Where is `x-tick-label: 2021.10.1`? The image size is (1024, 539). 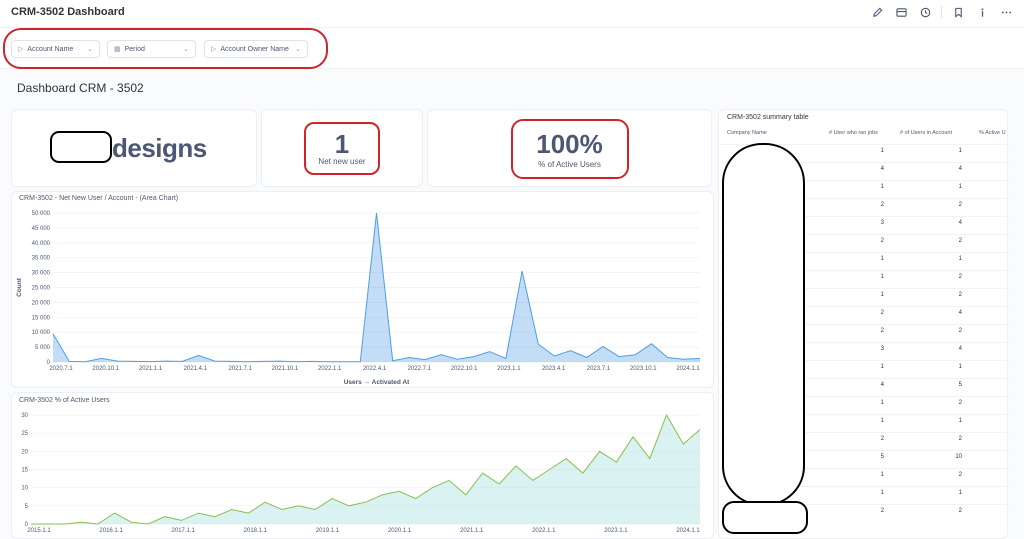
x-tick-label: 2021.10.1 is located at coordinates (285, 369).